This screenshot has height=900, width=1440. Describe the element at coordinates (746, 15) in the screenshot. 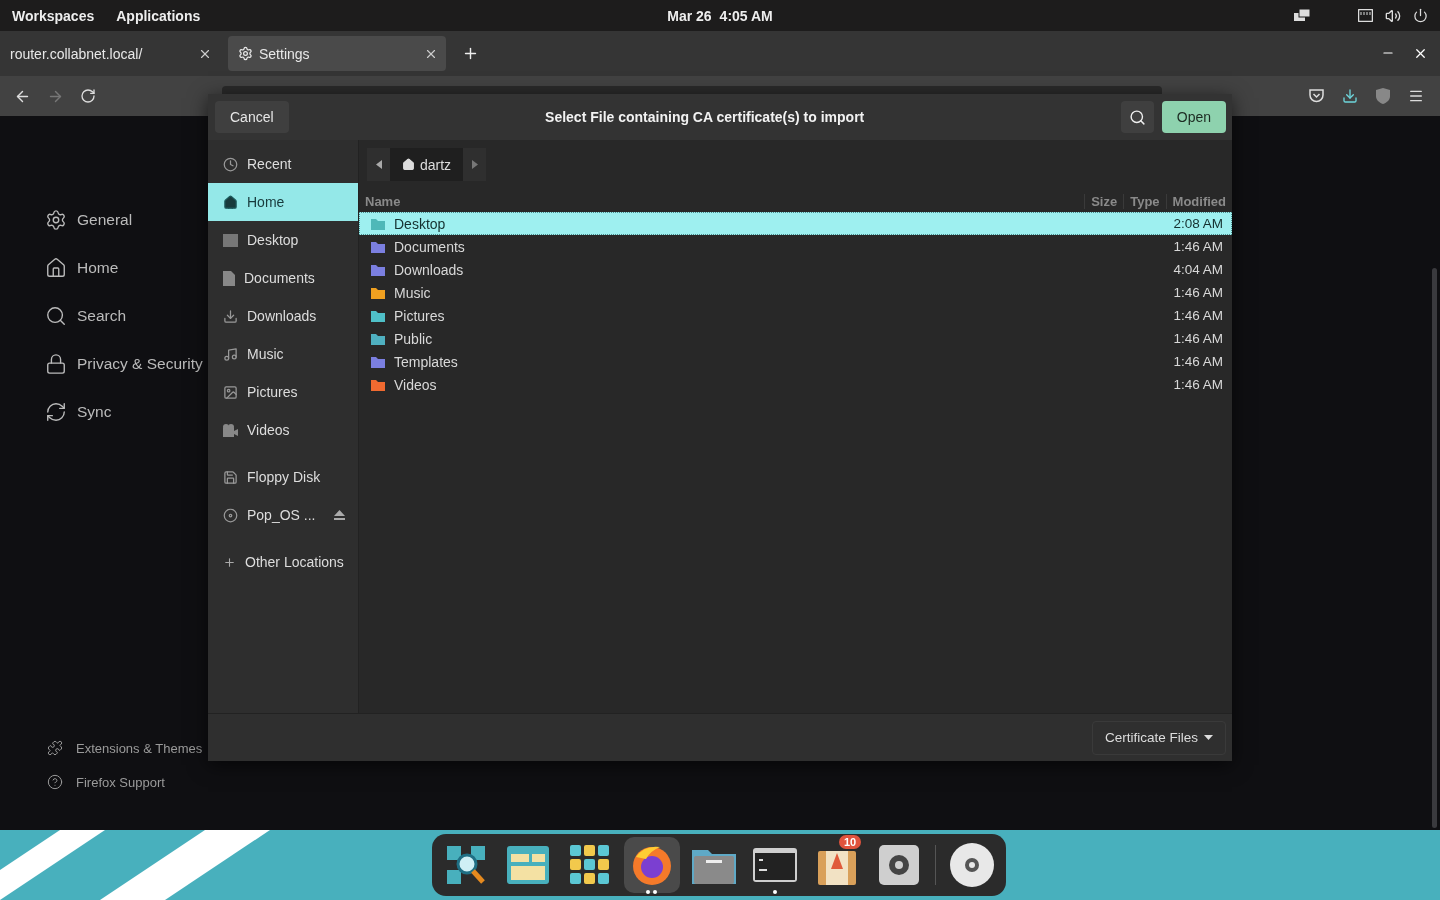

I see `clock-text: 4:05 AM` at that location.